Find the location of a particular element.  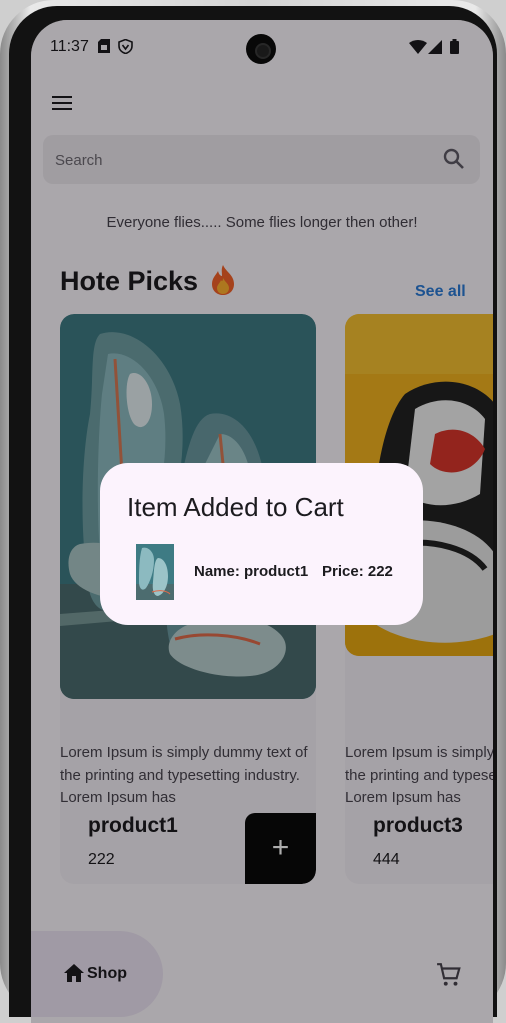

dialog-product-name: Name: product1 is located at coordinates (251, 571).